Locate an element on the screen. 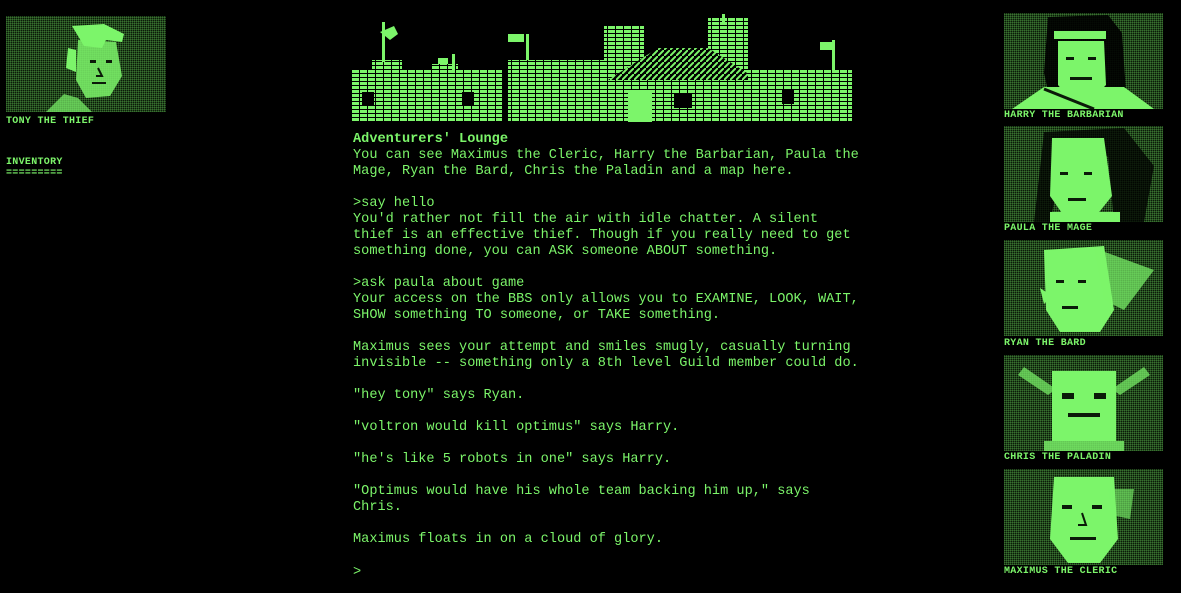 The image size is (1181, 593). party-name-harry: HARRY THE BARBARIAN is located at coordinates (1064, 115).